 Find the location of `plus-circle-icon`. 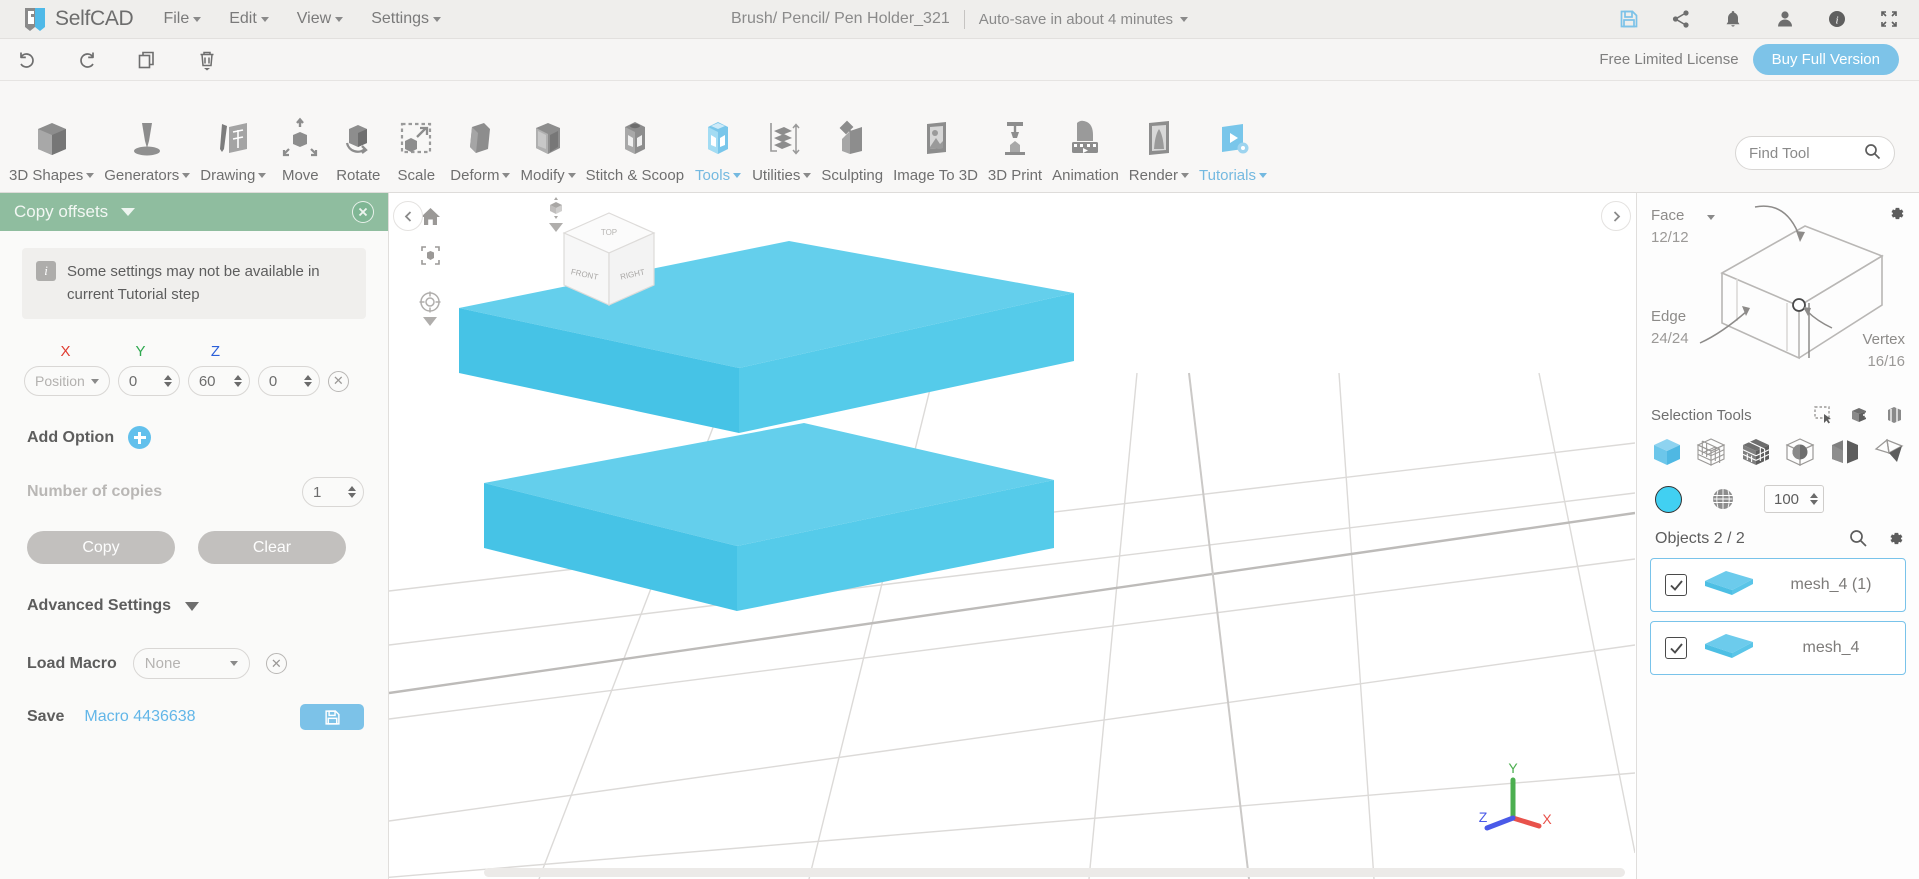

plus-circle-icon is located at coordinates (140, 437).